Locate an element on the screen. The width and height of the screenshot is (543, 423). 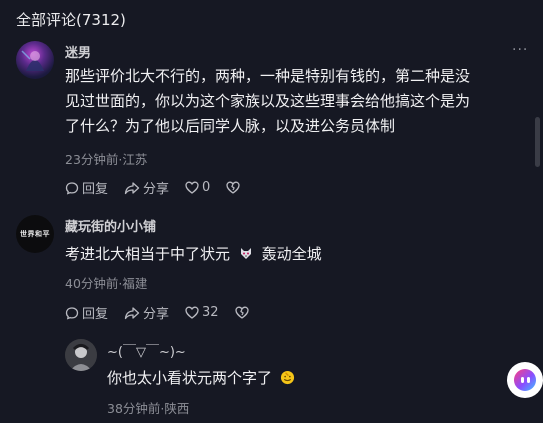
ai-assistant-button is located at coordinates (525, 380).